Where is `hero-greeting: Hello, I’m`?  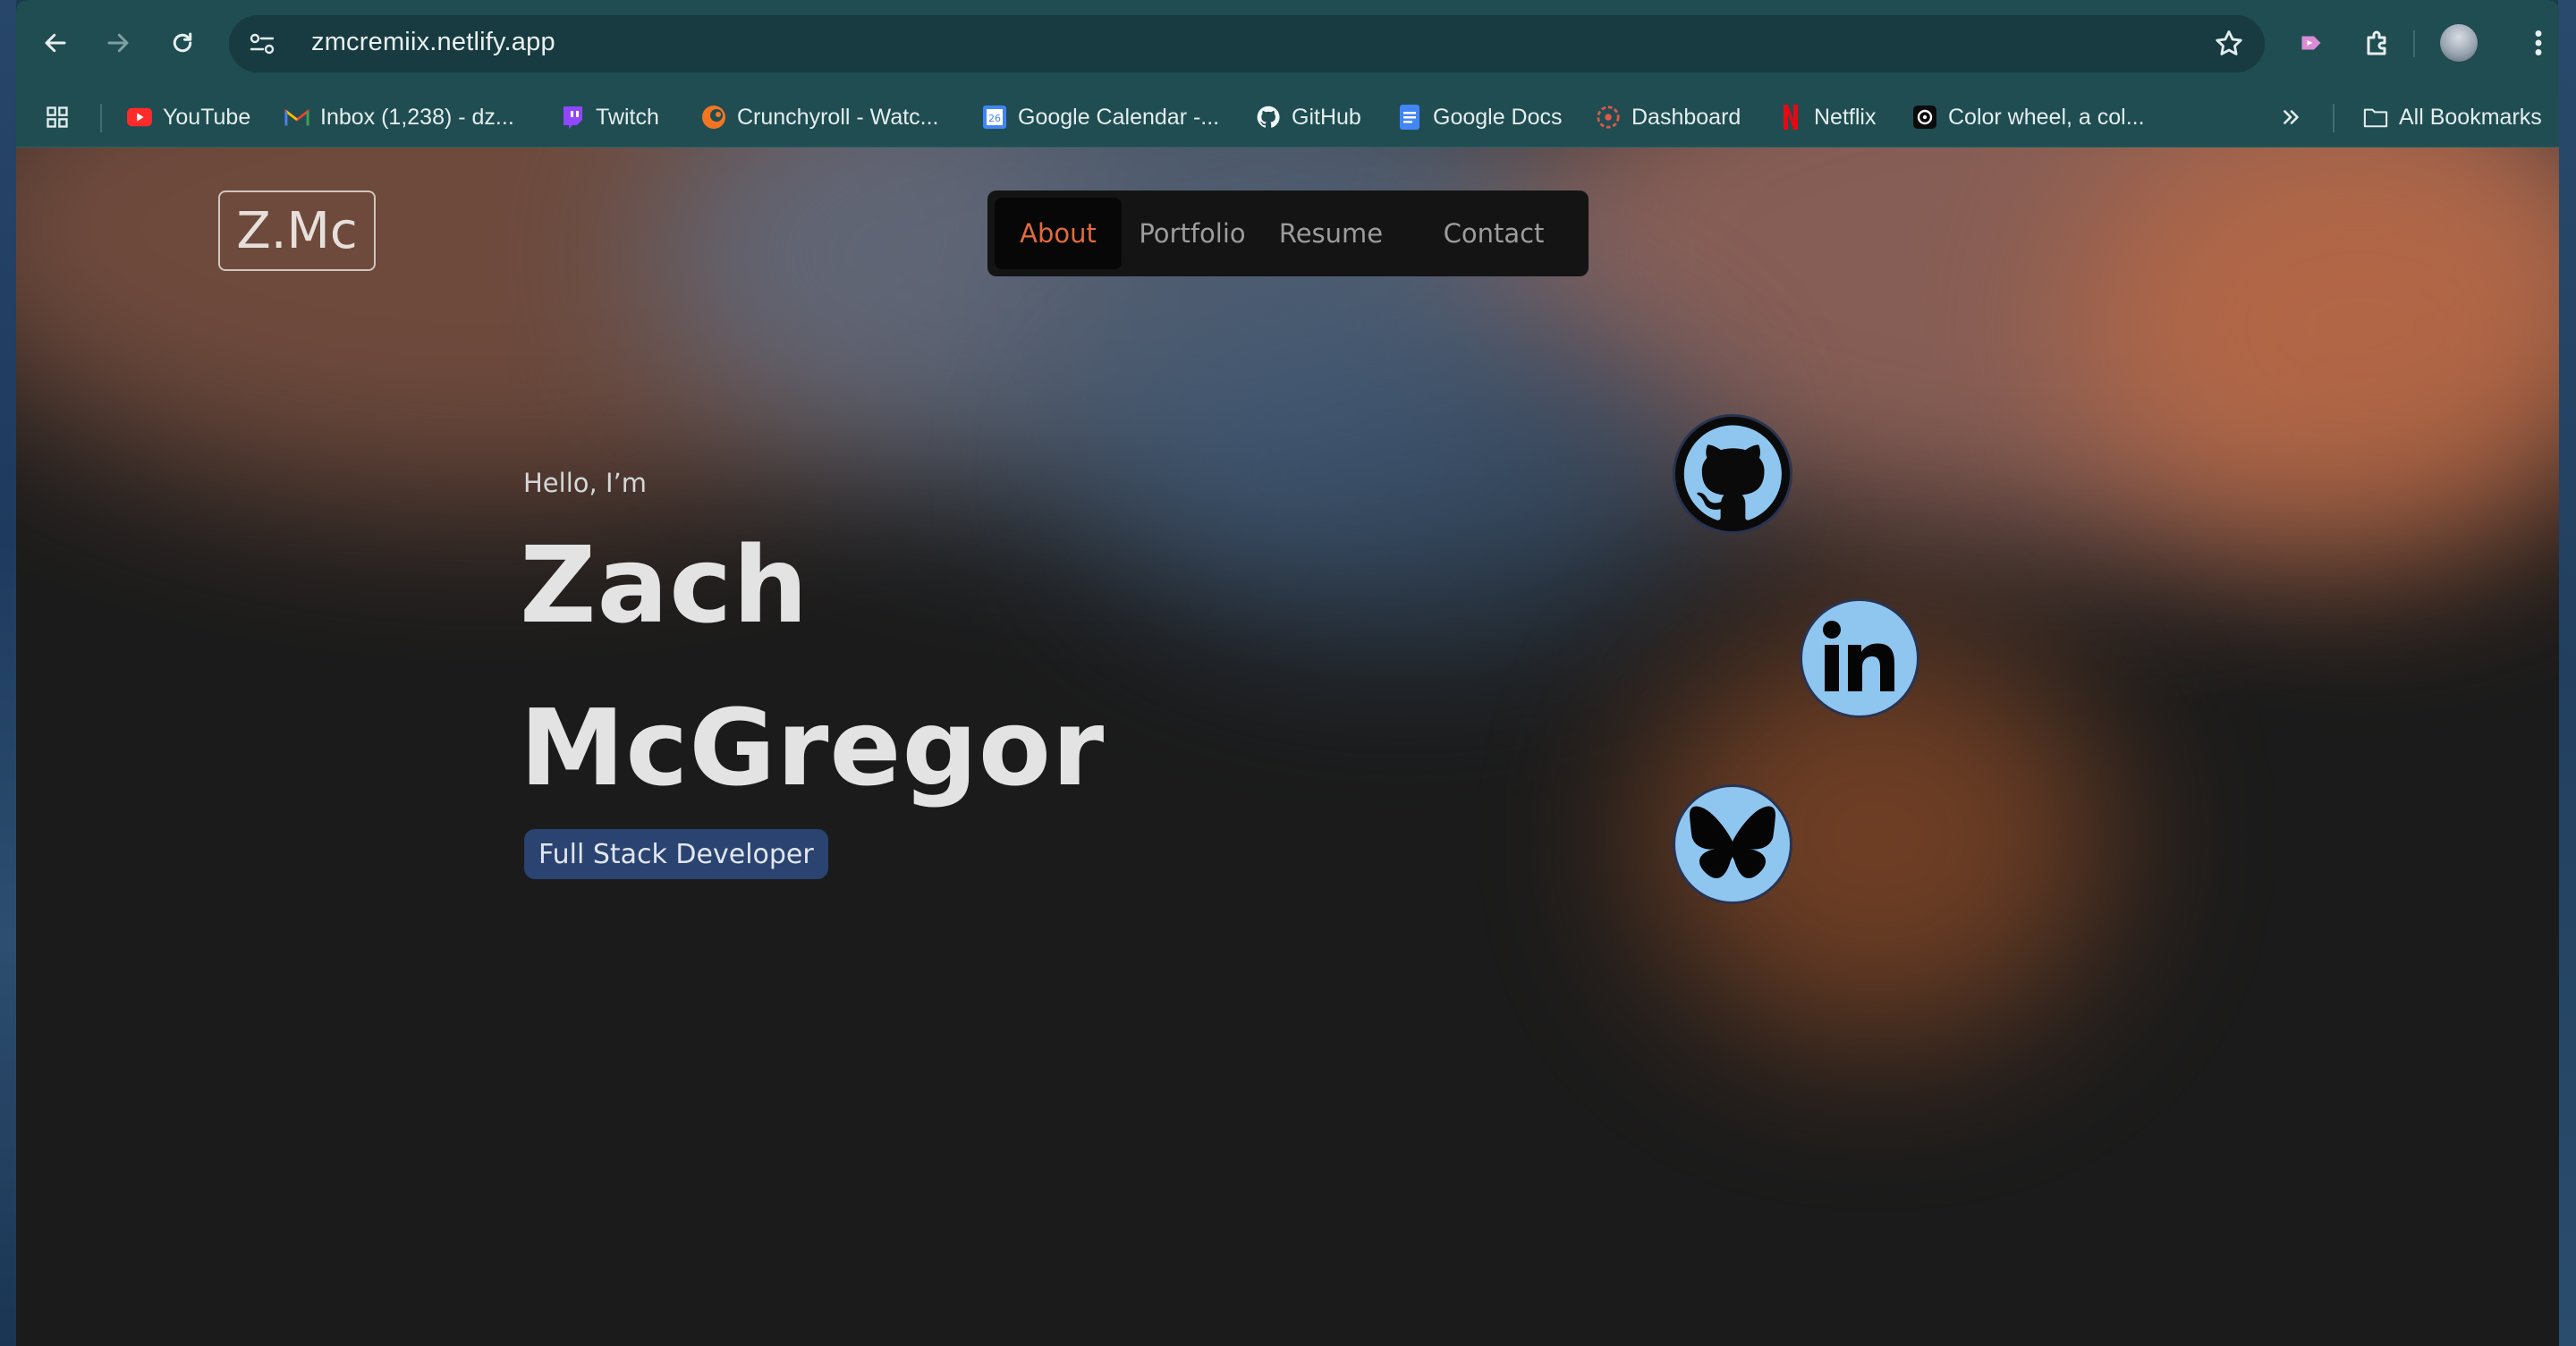 hero-greeting: Hello, I’m is located at coordinates (585, 483).